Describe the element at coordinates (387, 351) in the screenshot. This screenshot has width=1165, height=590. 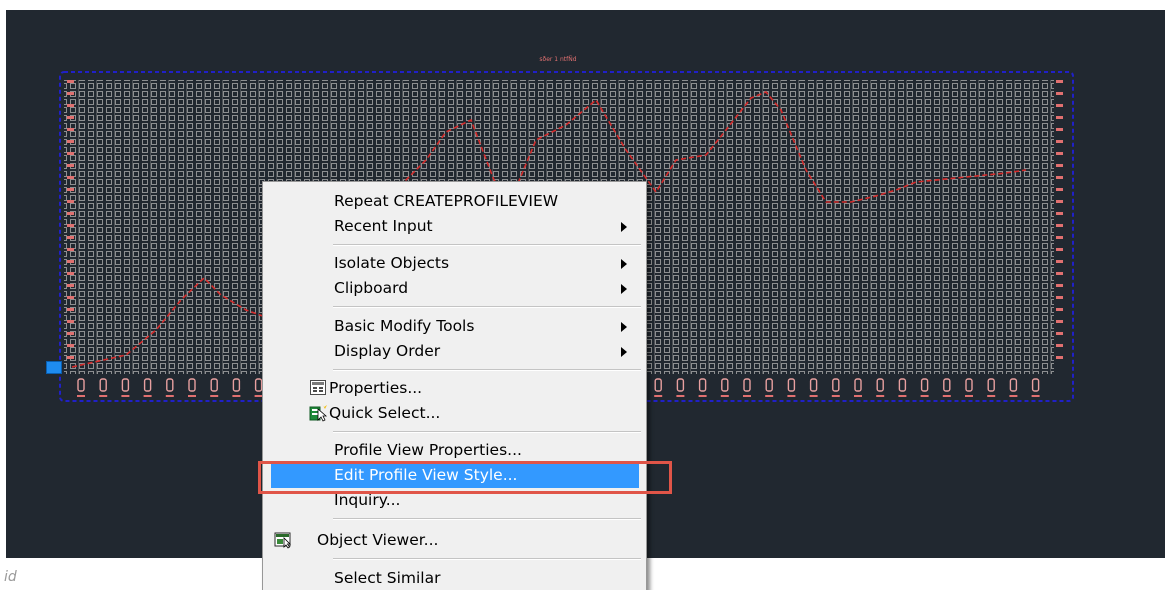
I see `menu-item-label: Display Order` at that location.